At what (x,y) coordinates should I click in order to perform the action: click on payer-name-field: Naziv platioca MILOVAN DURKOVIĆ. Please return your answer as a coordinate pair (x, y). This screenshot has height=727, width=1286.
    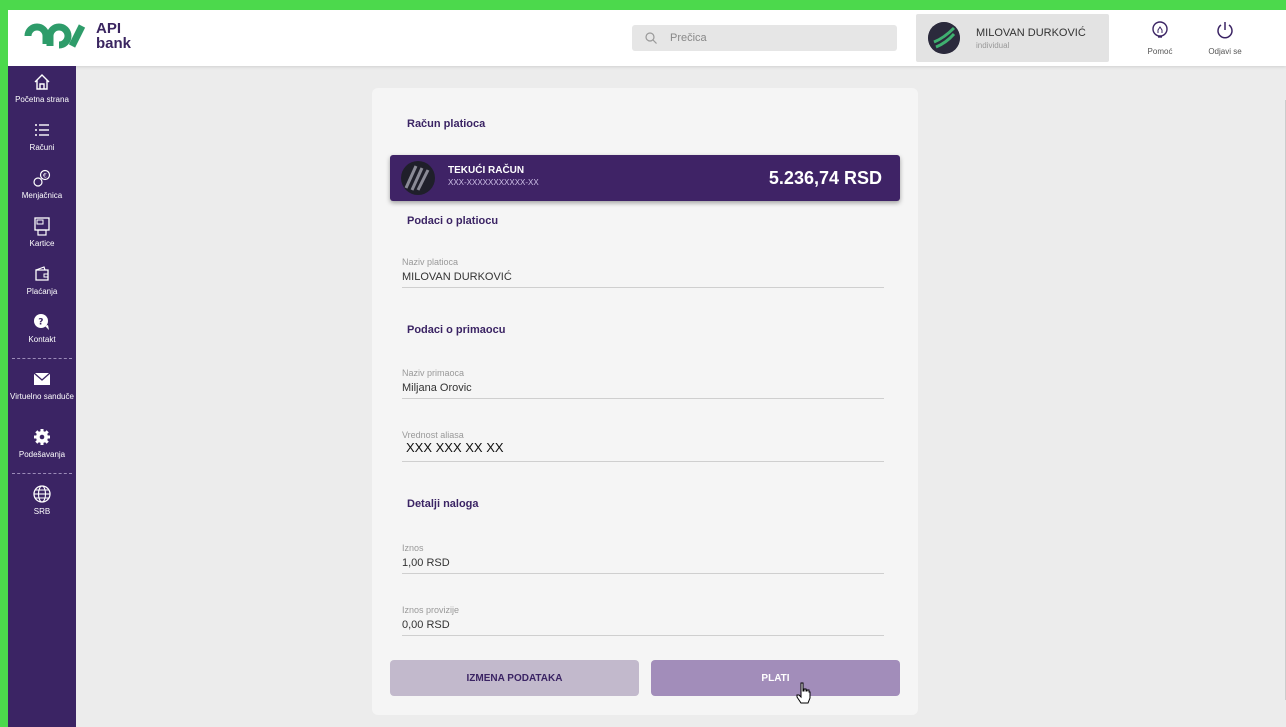
    Looking at the image, I should click on (643, 272).